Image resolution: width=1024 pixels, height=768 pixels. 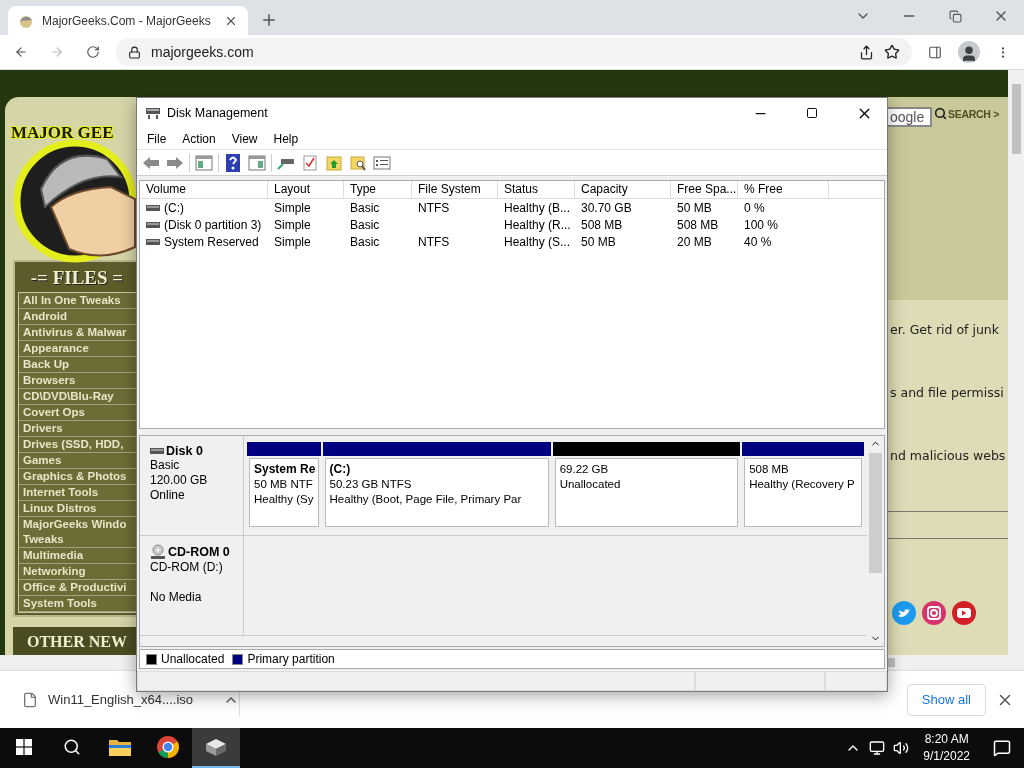 What do you see at coordinates (606, 207) in the screenshot?
I see `table-cell: 30.70 GB` at bounding box center [606, 207].